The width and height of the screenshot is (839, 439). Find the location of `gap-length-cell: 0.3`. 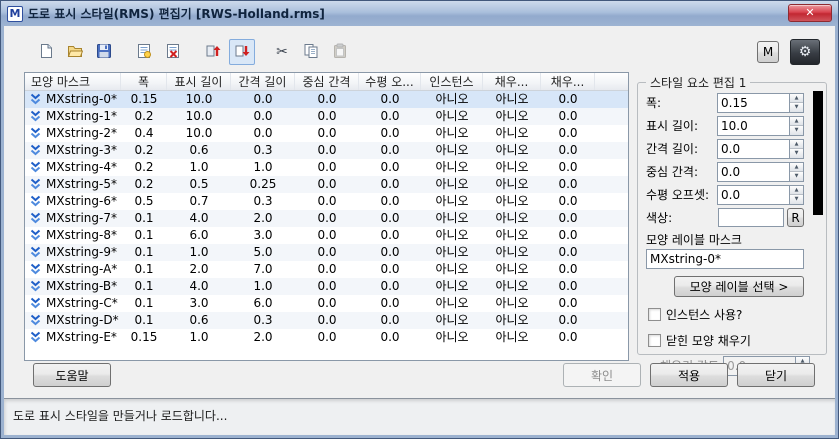

gap-length-cell: 0.3 is located at coordinates (263, 150).